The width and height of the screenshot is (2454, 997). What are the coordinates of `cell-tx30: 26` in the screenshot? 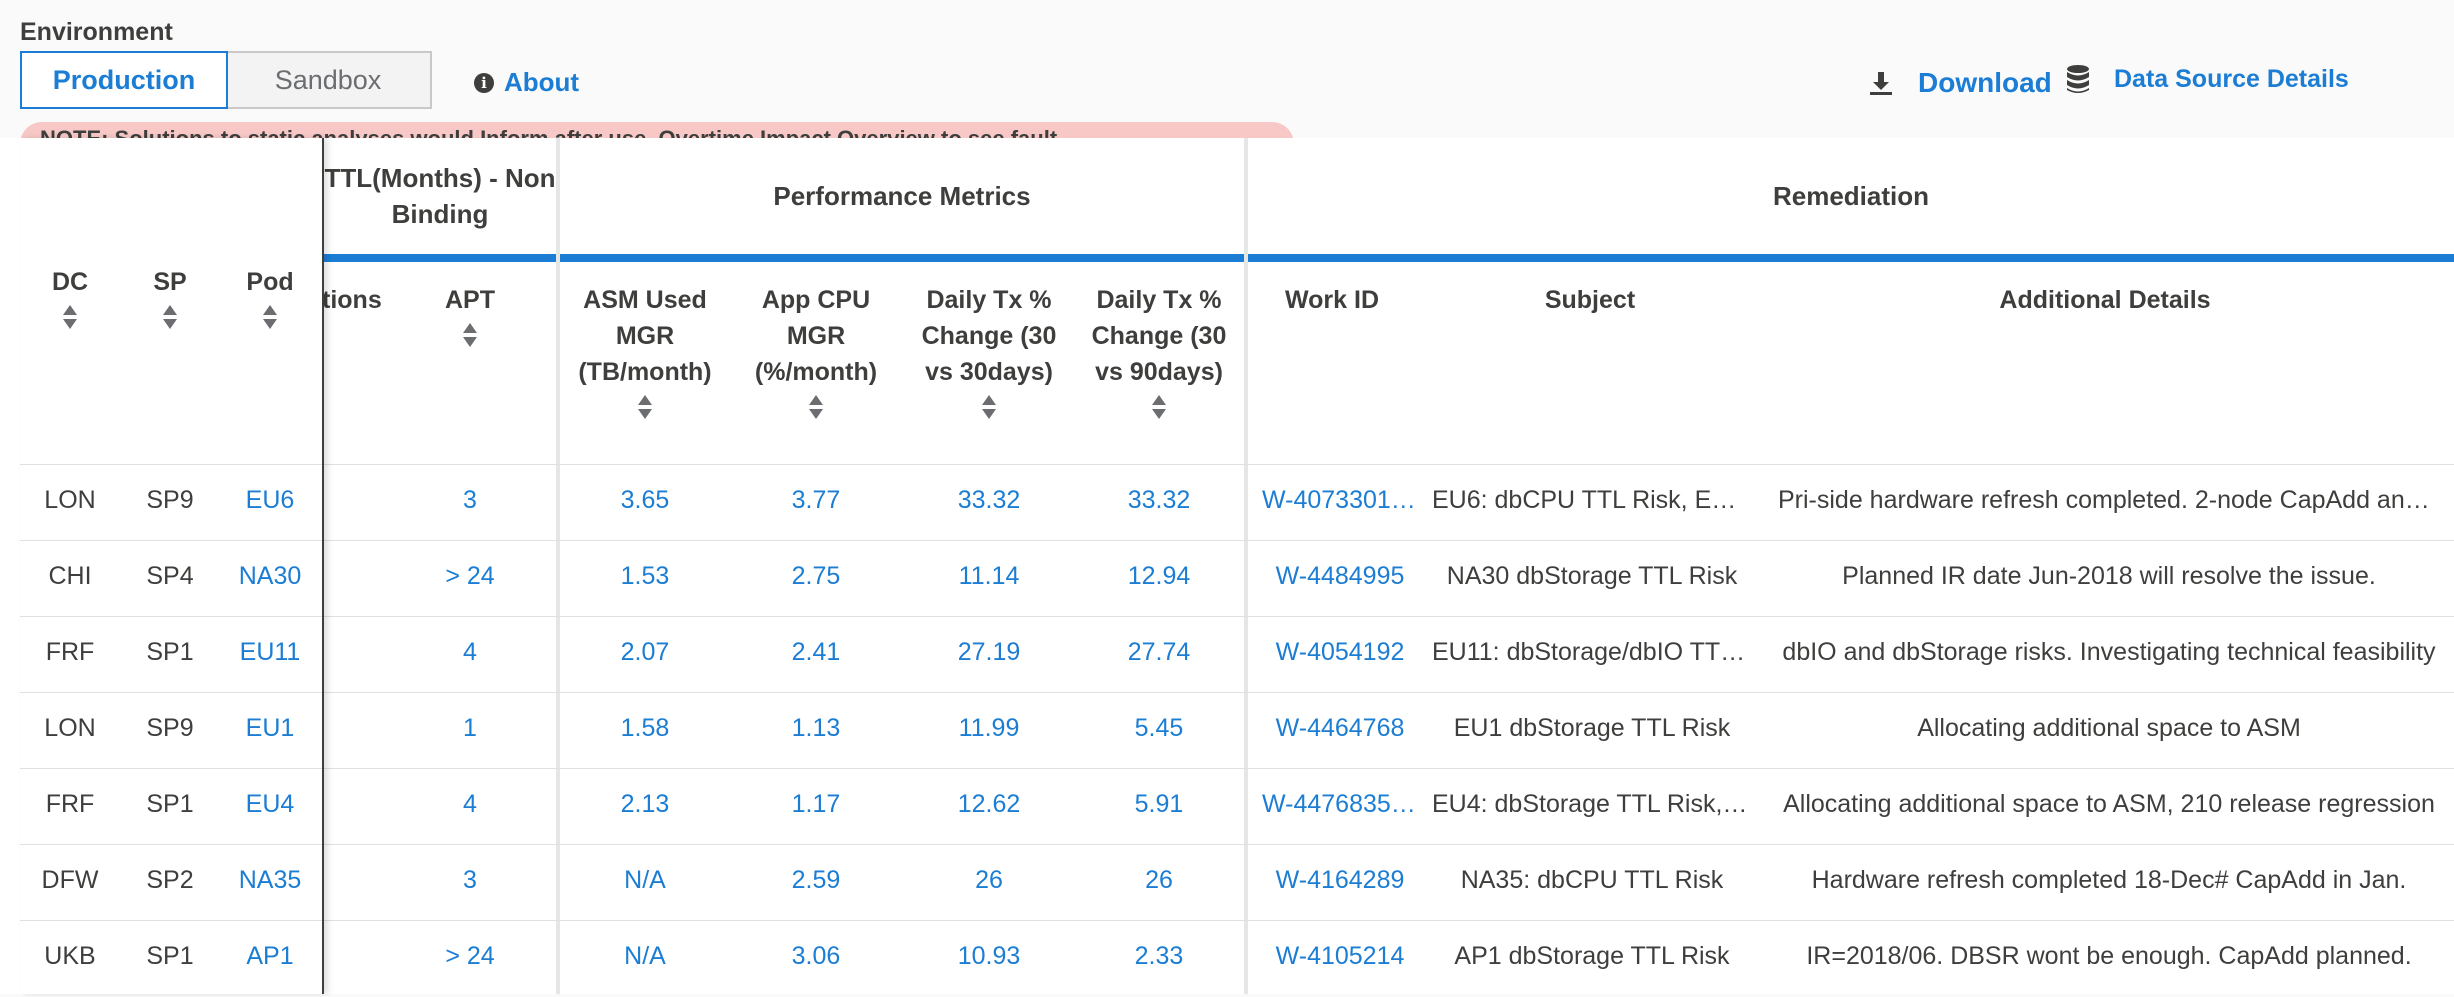 It's located at (989, 880).